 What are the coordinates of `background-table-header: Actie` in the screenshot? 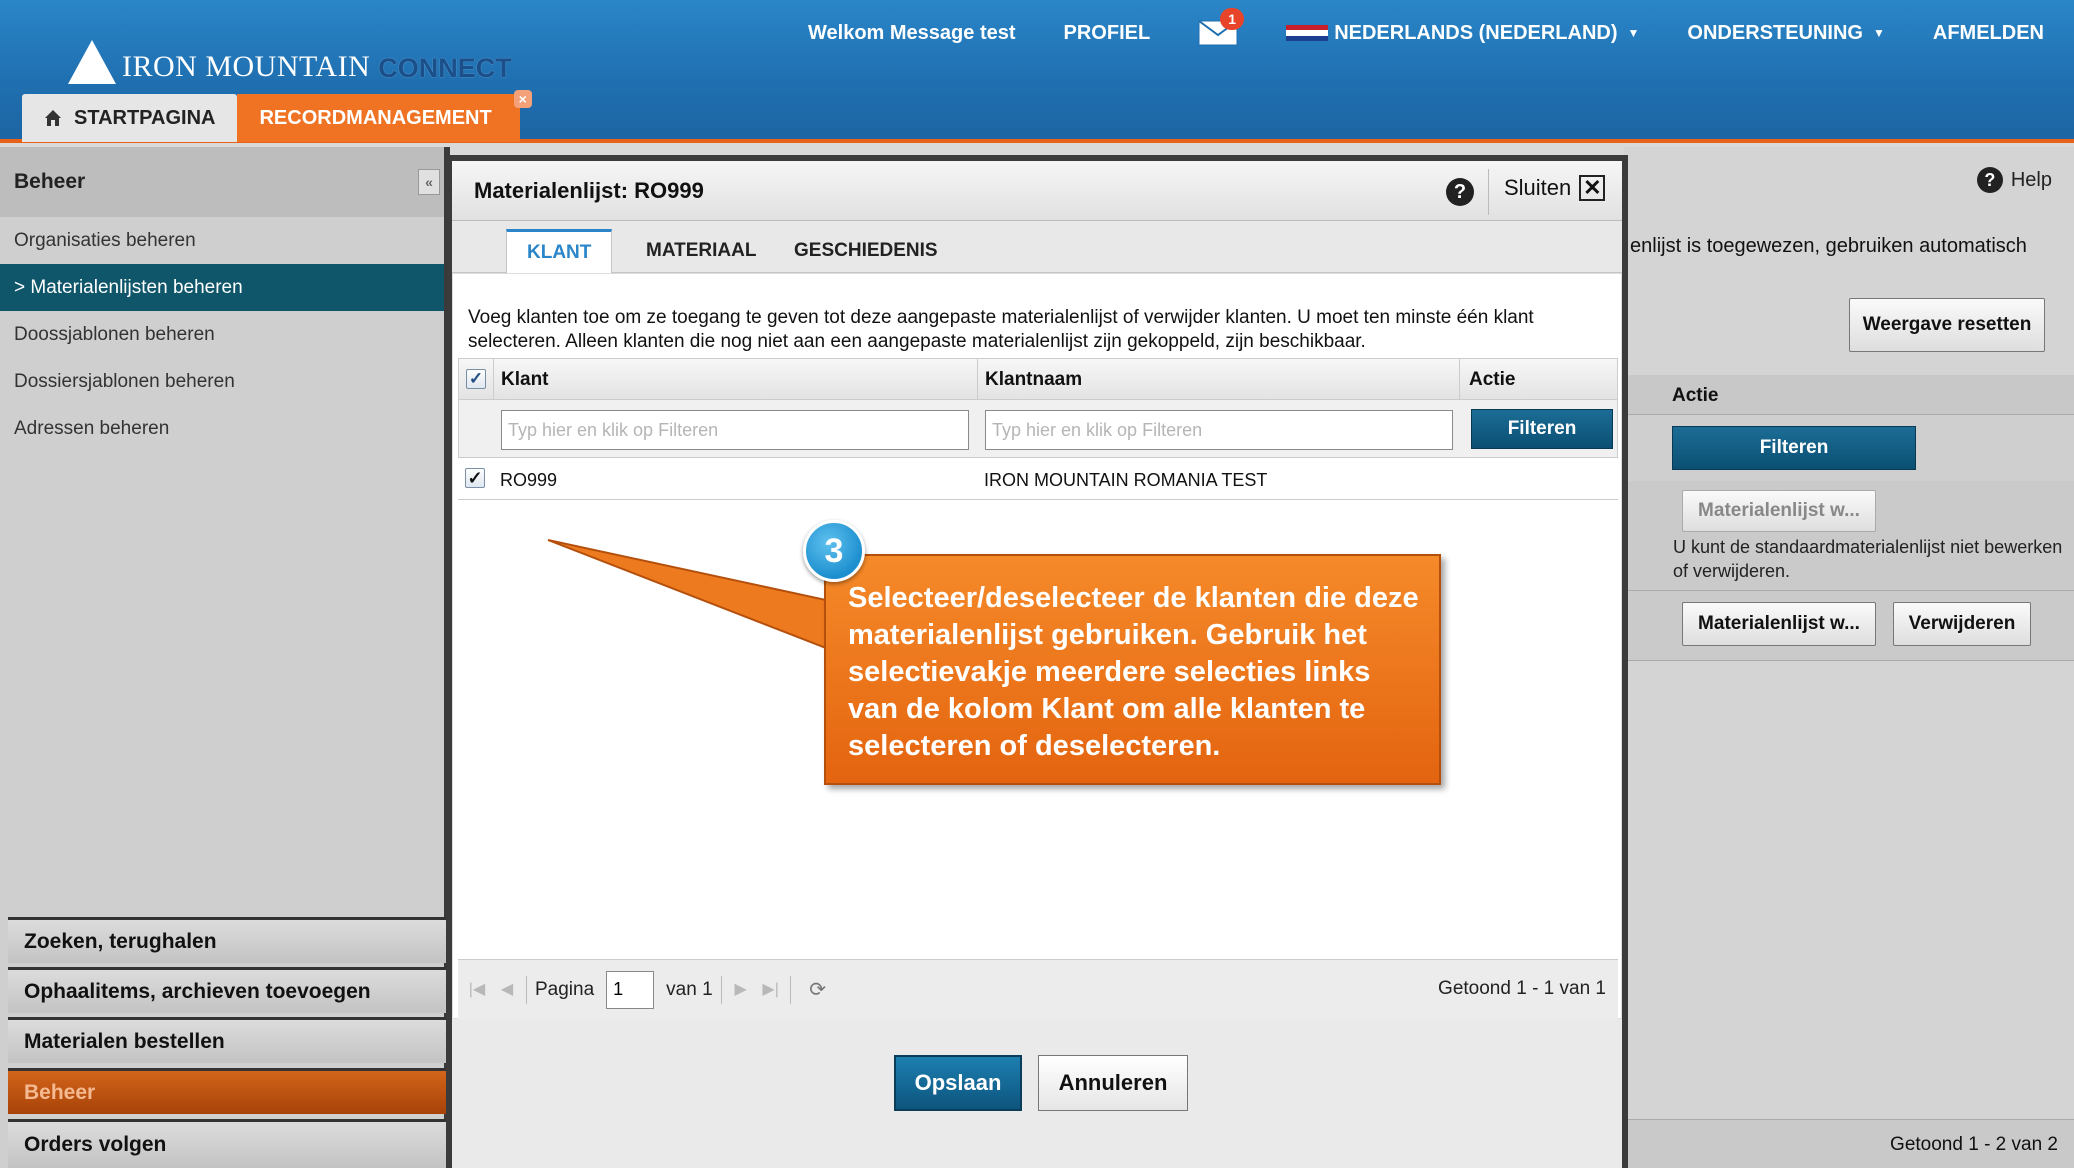 It's located at (1849, 395).